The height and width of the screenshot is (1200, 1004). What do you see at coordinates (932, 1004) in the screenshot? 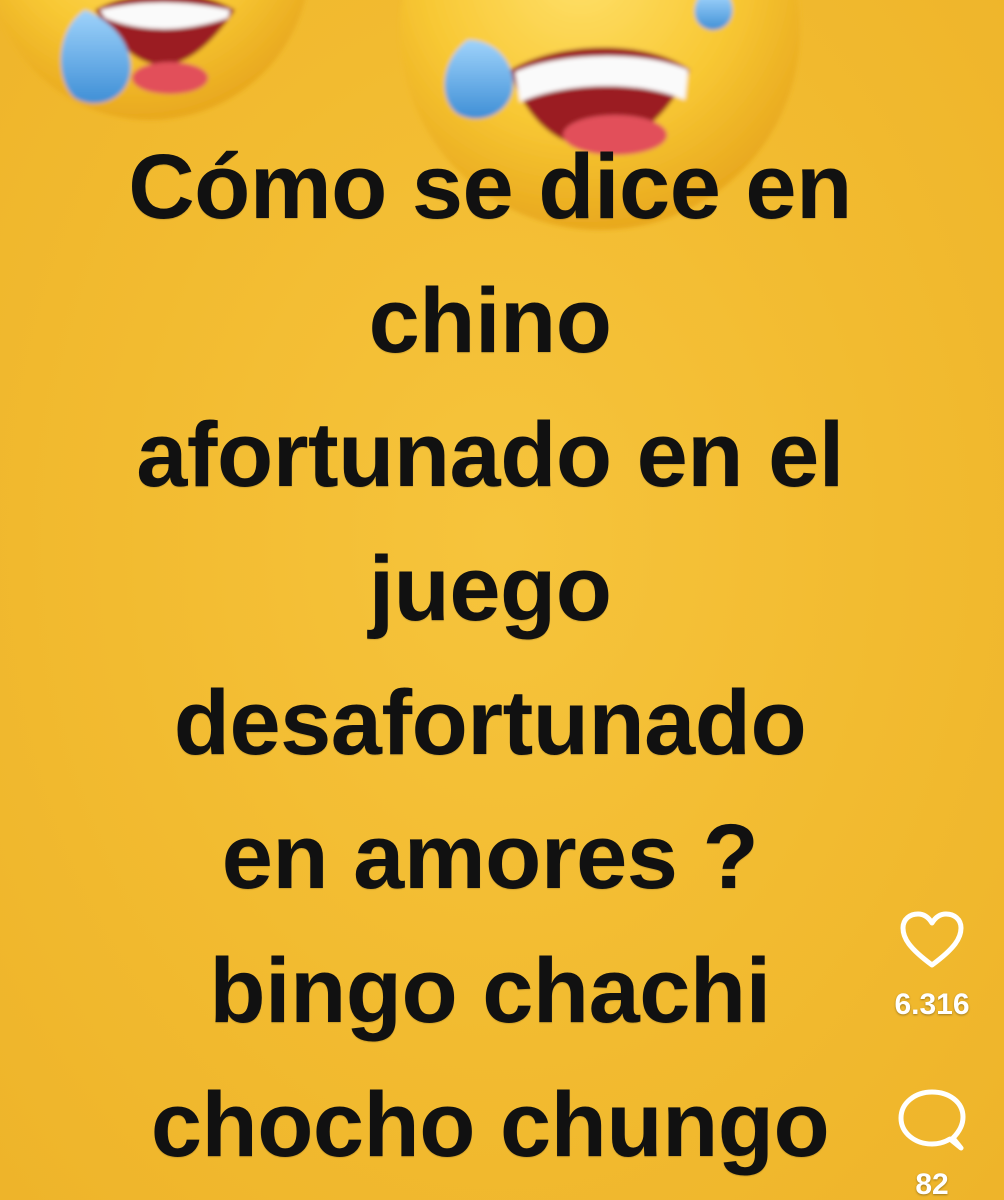
I see `like-count: 6.316` at bounding box center [932, 1004].